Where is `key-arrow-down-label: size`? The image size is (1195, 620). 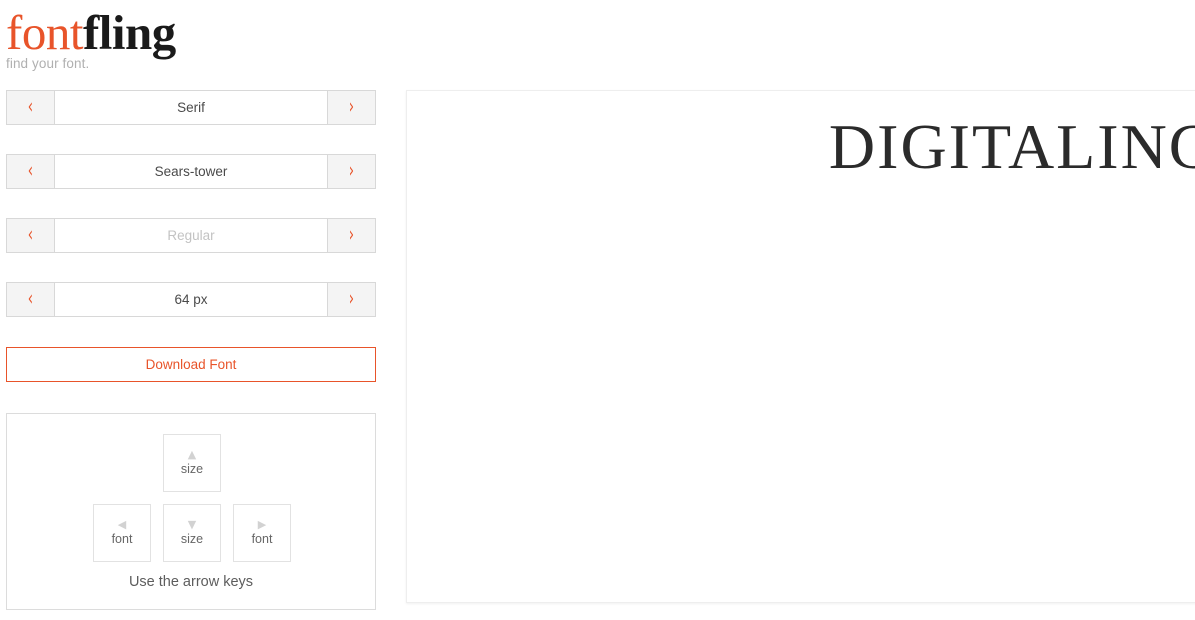 key-arrow-down-label: size is located at coordinates (192, 538).